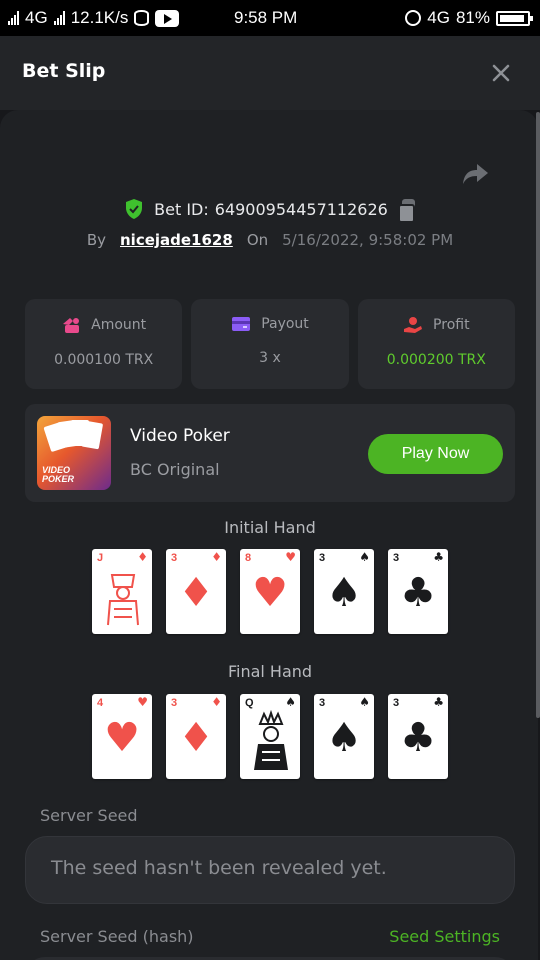 Image resolution: width=540 pixels, height=960 pixels. I want to click on final-hand-title: Final Hand, so click(270, 671).